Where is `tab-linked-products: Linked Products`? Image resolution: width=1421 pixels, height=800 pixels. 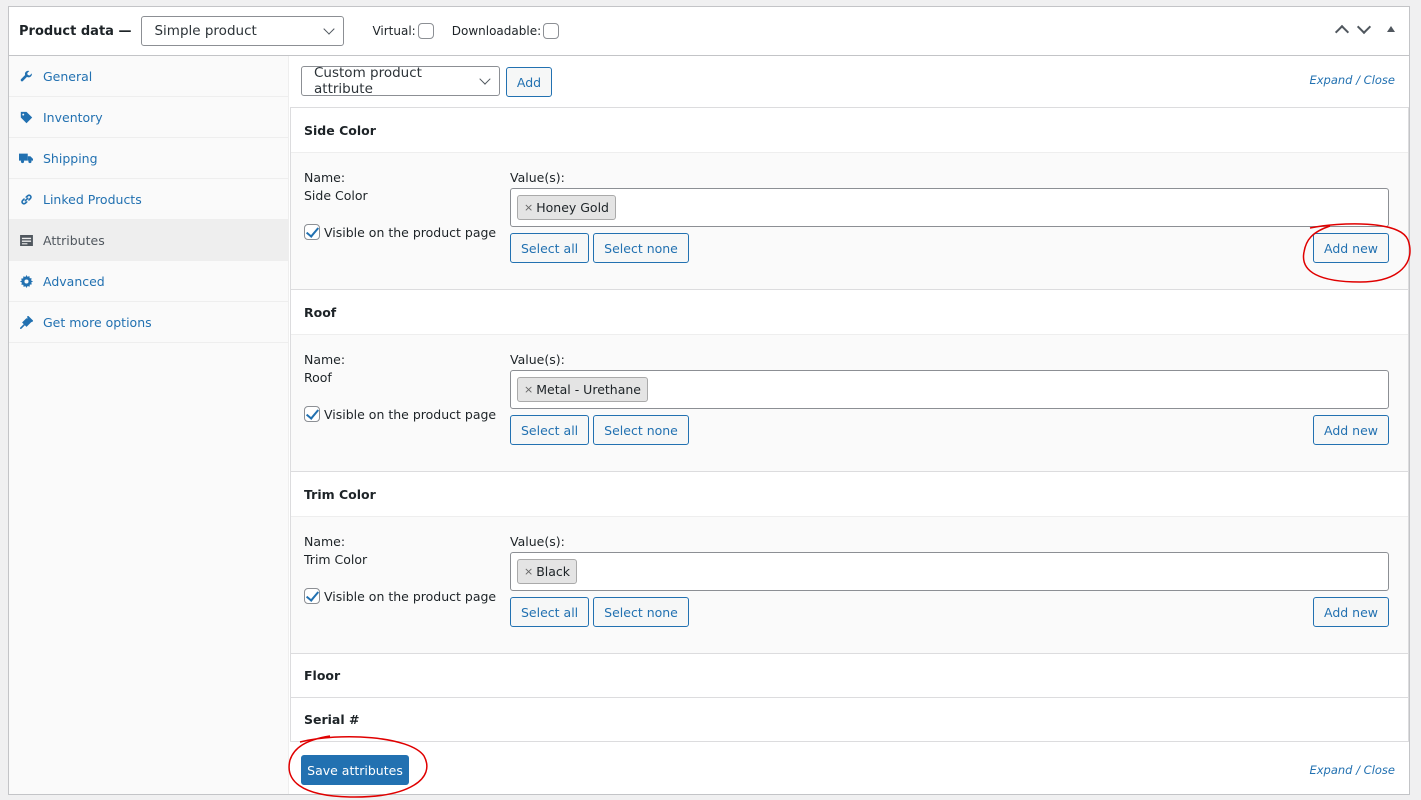
tab-linked-products: Linked Products is located at coordinates (148, 199).